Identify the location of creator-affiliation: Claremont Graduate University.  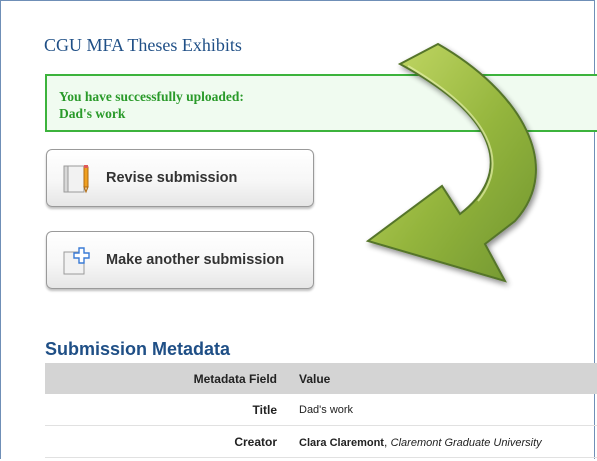
(466, 442).